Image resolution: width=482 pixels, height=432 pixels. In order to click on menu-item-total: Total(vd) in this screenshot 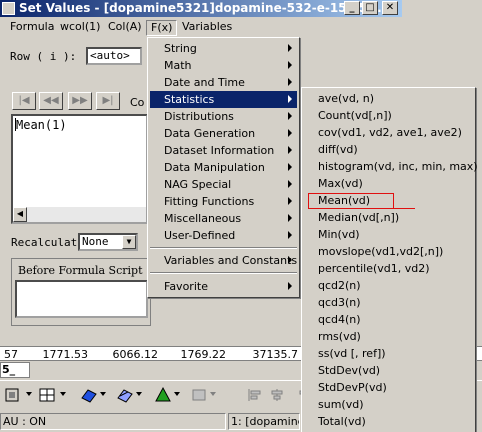, I will do `click(388, 421)`.